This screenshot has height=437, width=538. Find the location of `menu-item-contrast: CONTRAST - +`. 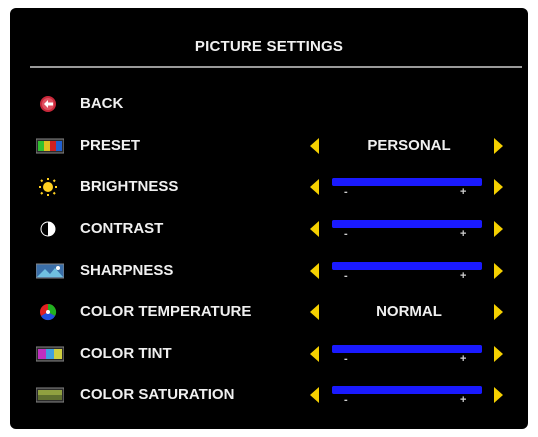

menu-item-contrast: CONTRAST - + is located at coordinates (269, 229).